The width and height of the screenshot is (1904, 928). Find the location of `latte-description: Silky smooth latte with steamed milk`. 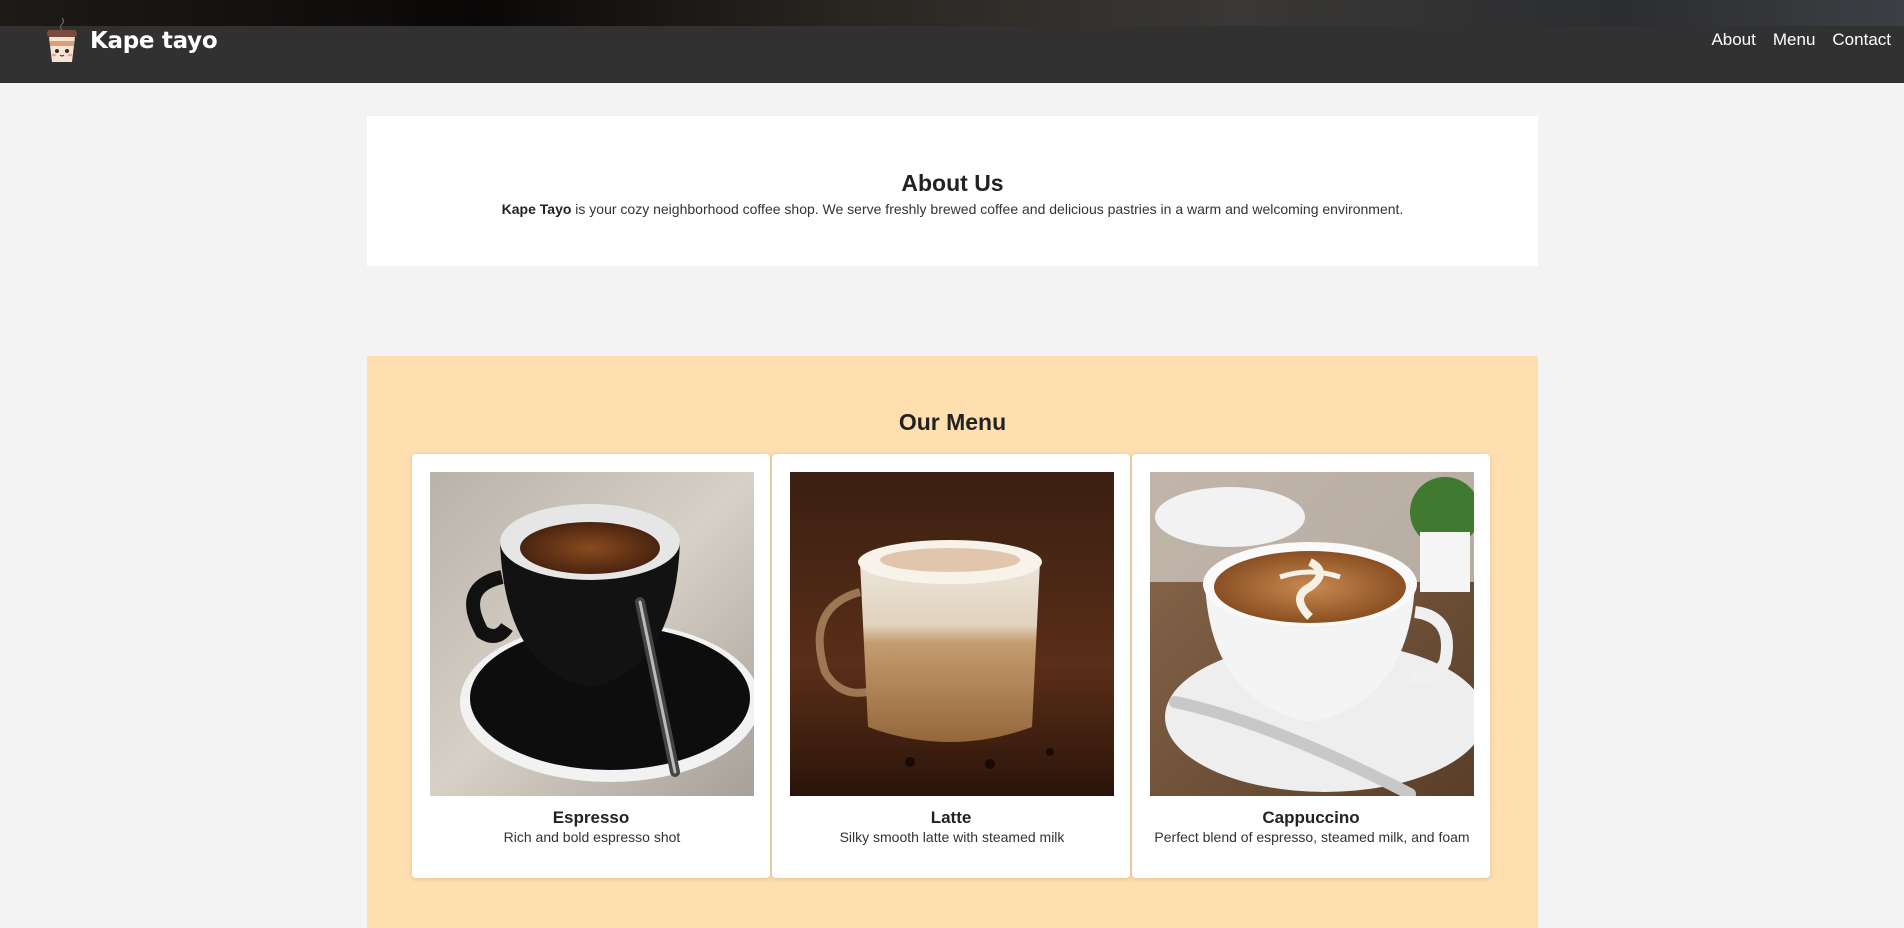

latte-description: Silky smooth latte with steamed milk is located at coordinates (952, 837).